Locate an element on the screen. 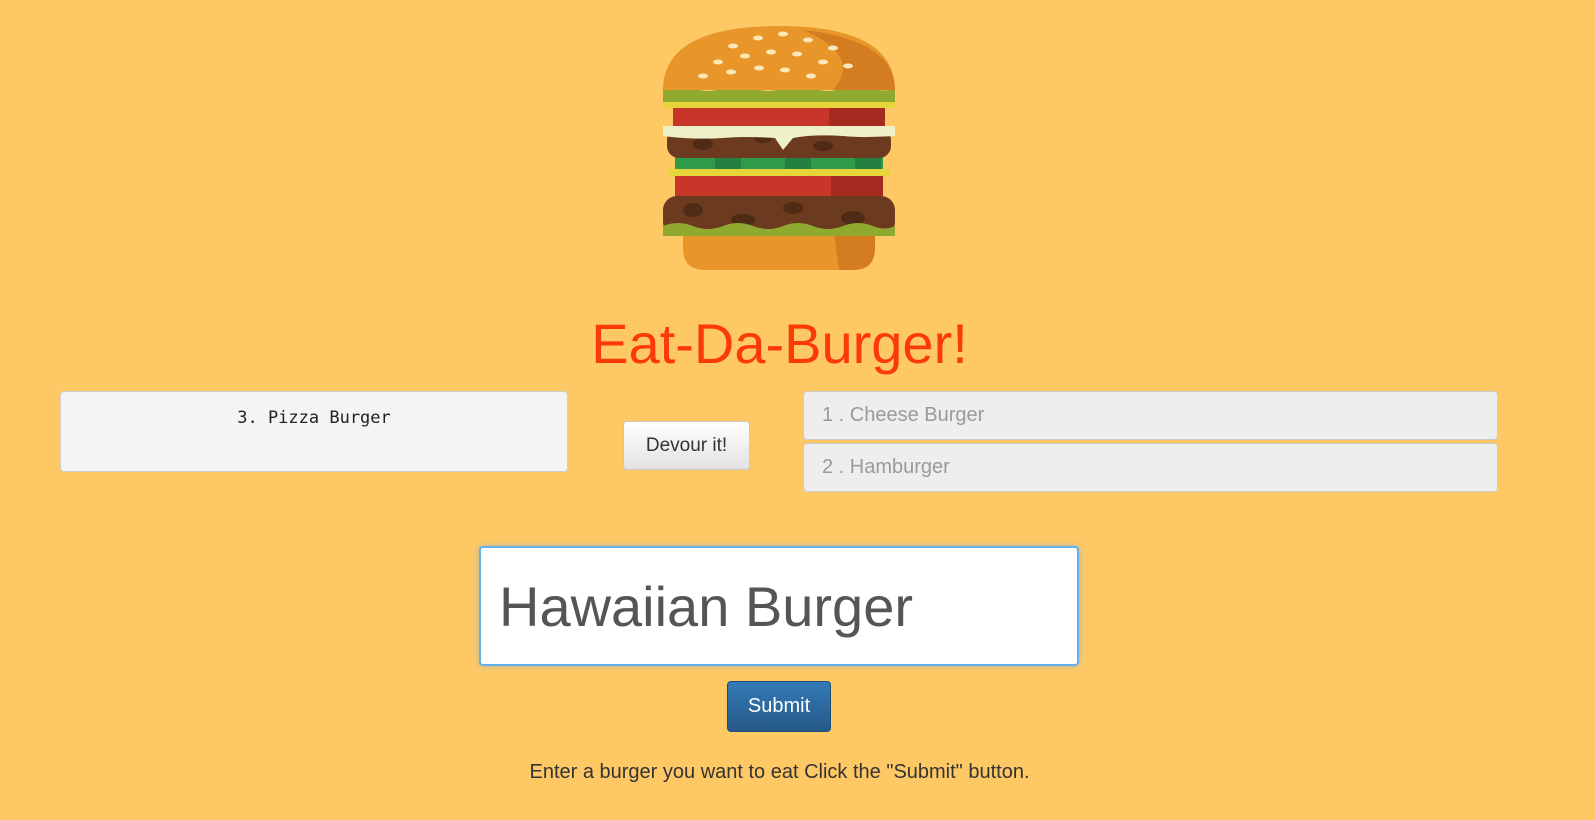 The height and width of the screenshot is (820, 1595). submit-button: Submit is located at coordinates (779, 706).